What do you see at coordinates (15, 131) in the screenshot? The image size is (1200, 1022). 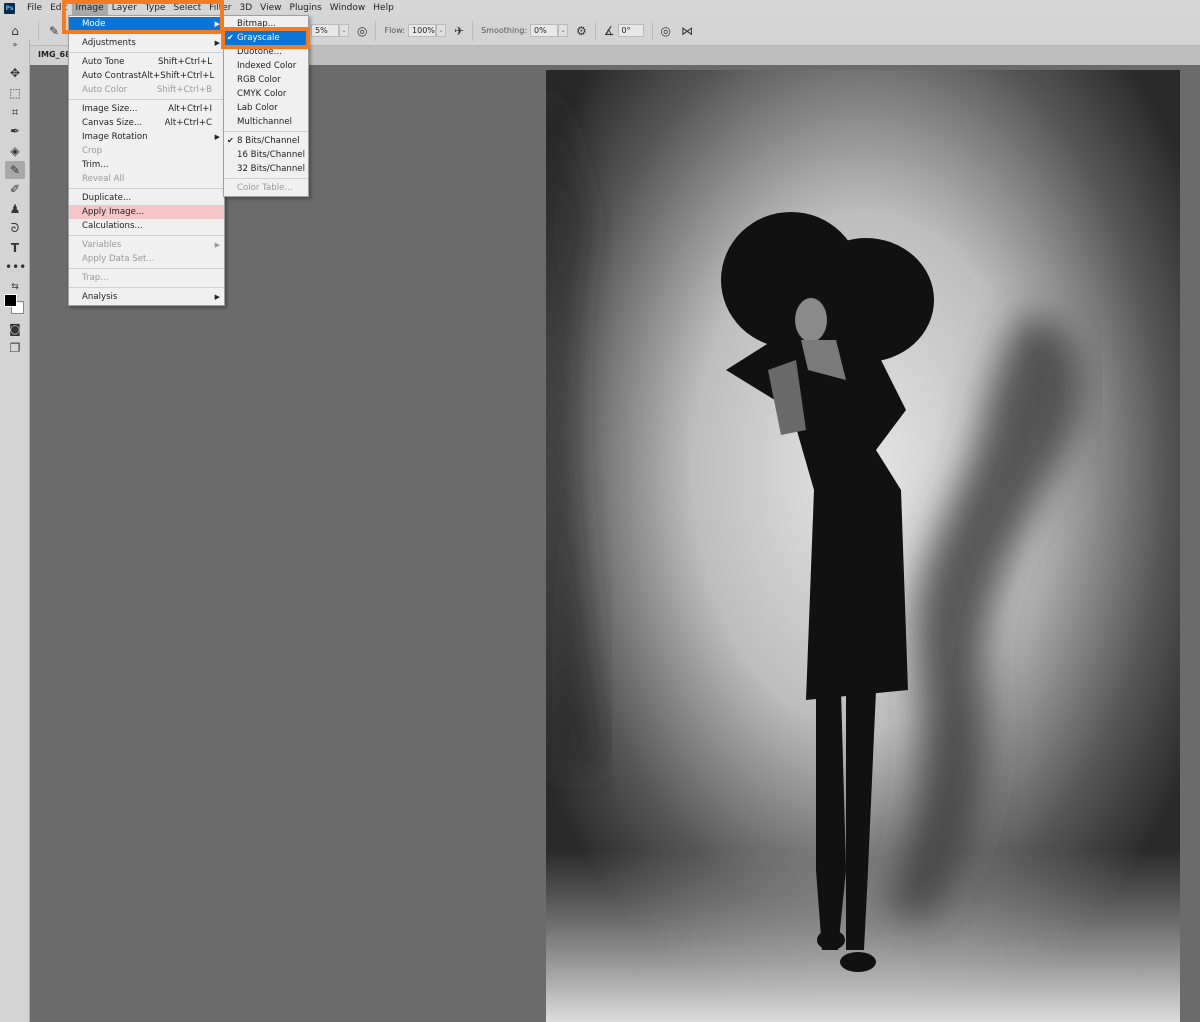 I see `eyedropper-tool-icon: ✒` at bounding box center [15, 131].